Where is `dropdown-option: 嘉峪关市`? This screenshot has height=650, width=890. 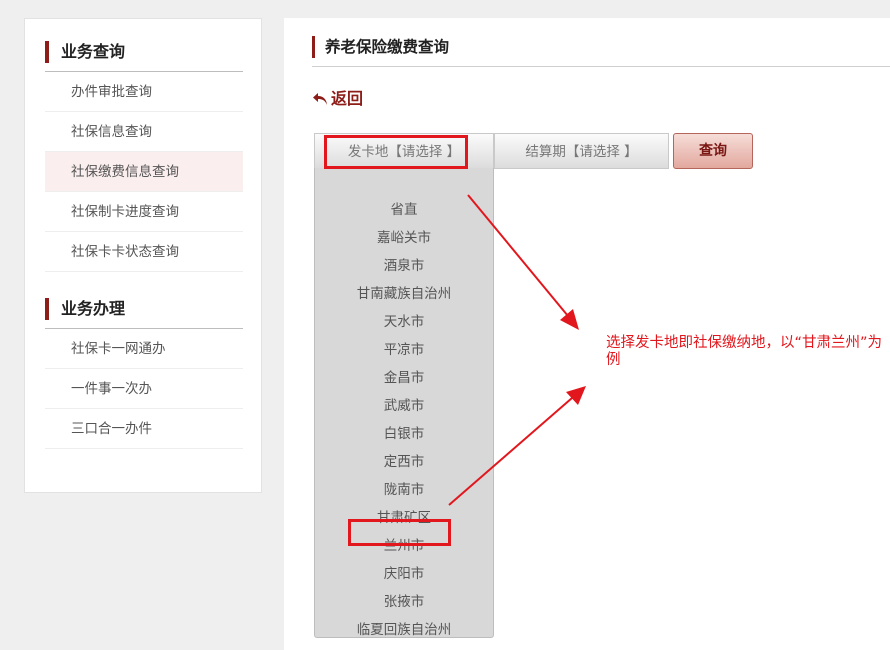
dropdown-option: 嘉峪关市 is located at coordinates (404, 238).